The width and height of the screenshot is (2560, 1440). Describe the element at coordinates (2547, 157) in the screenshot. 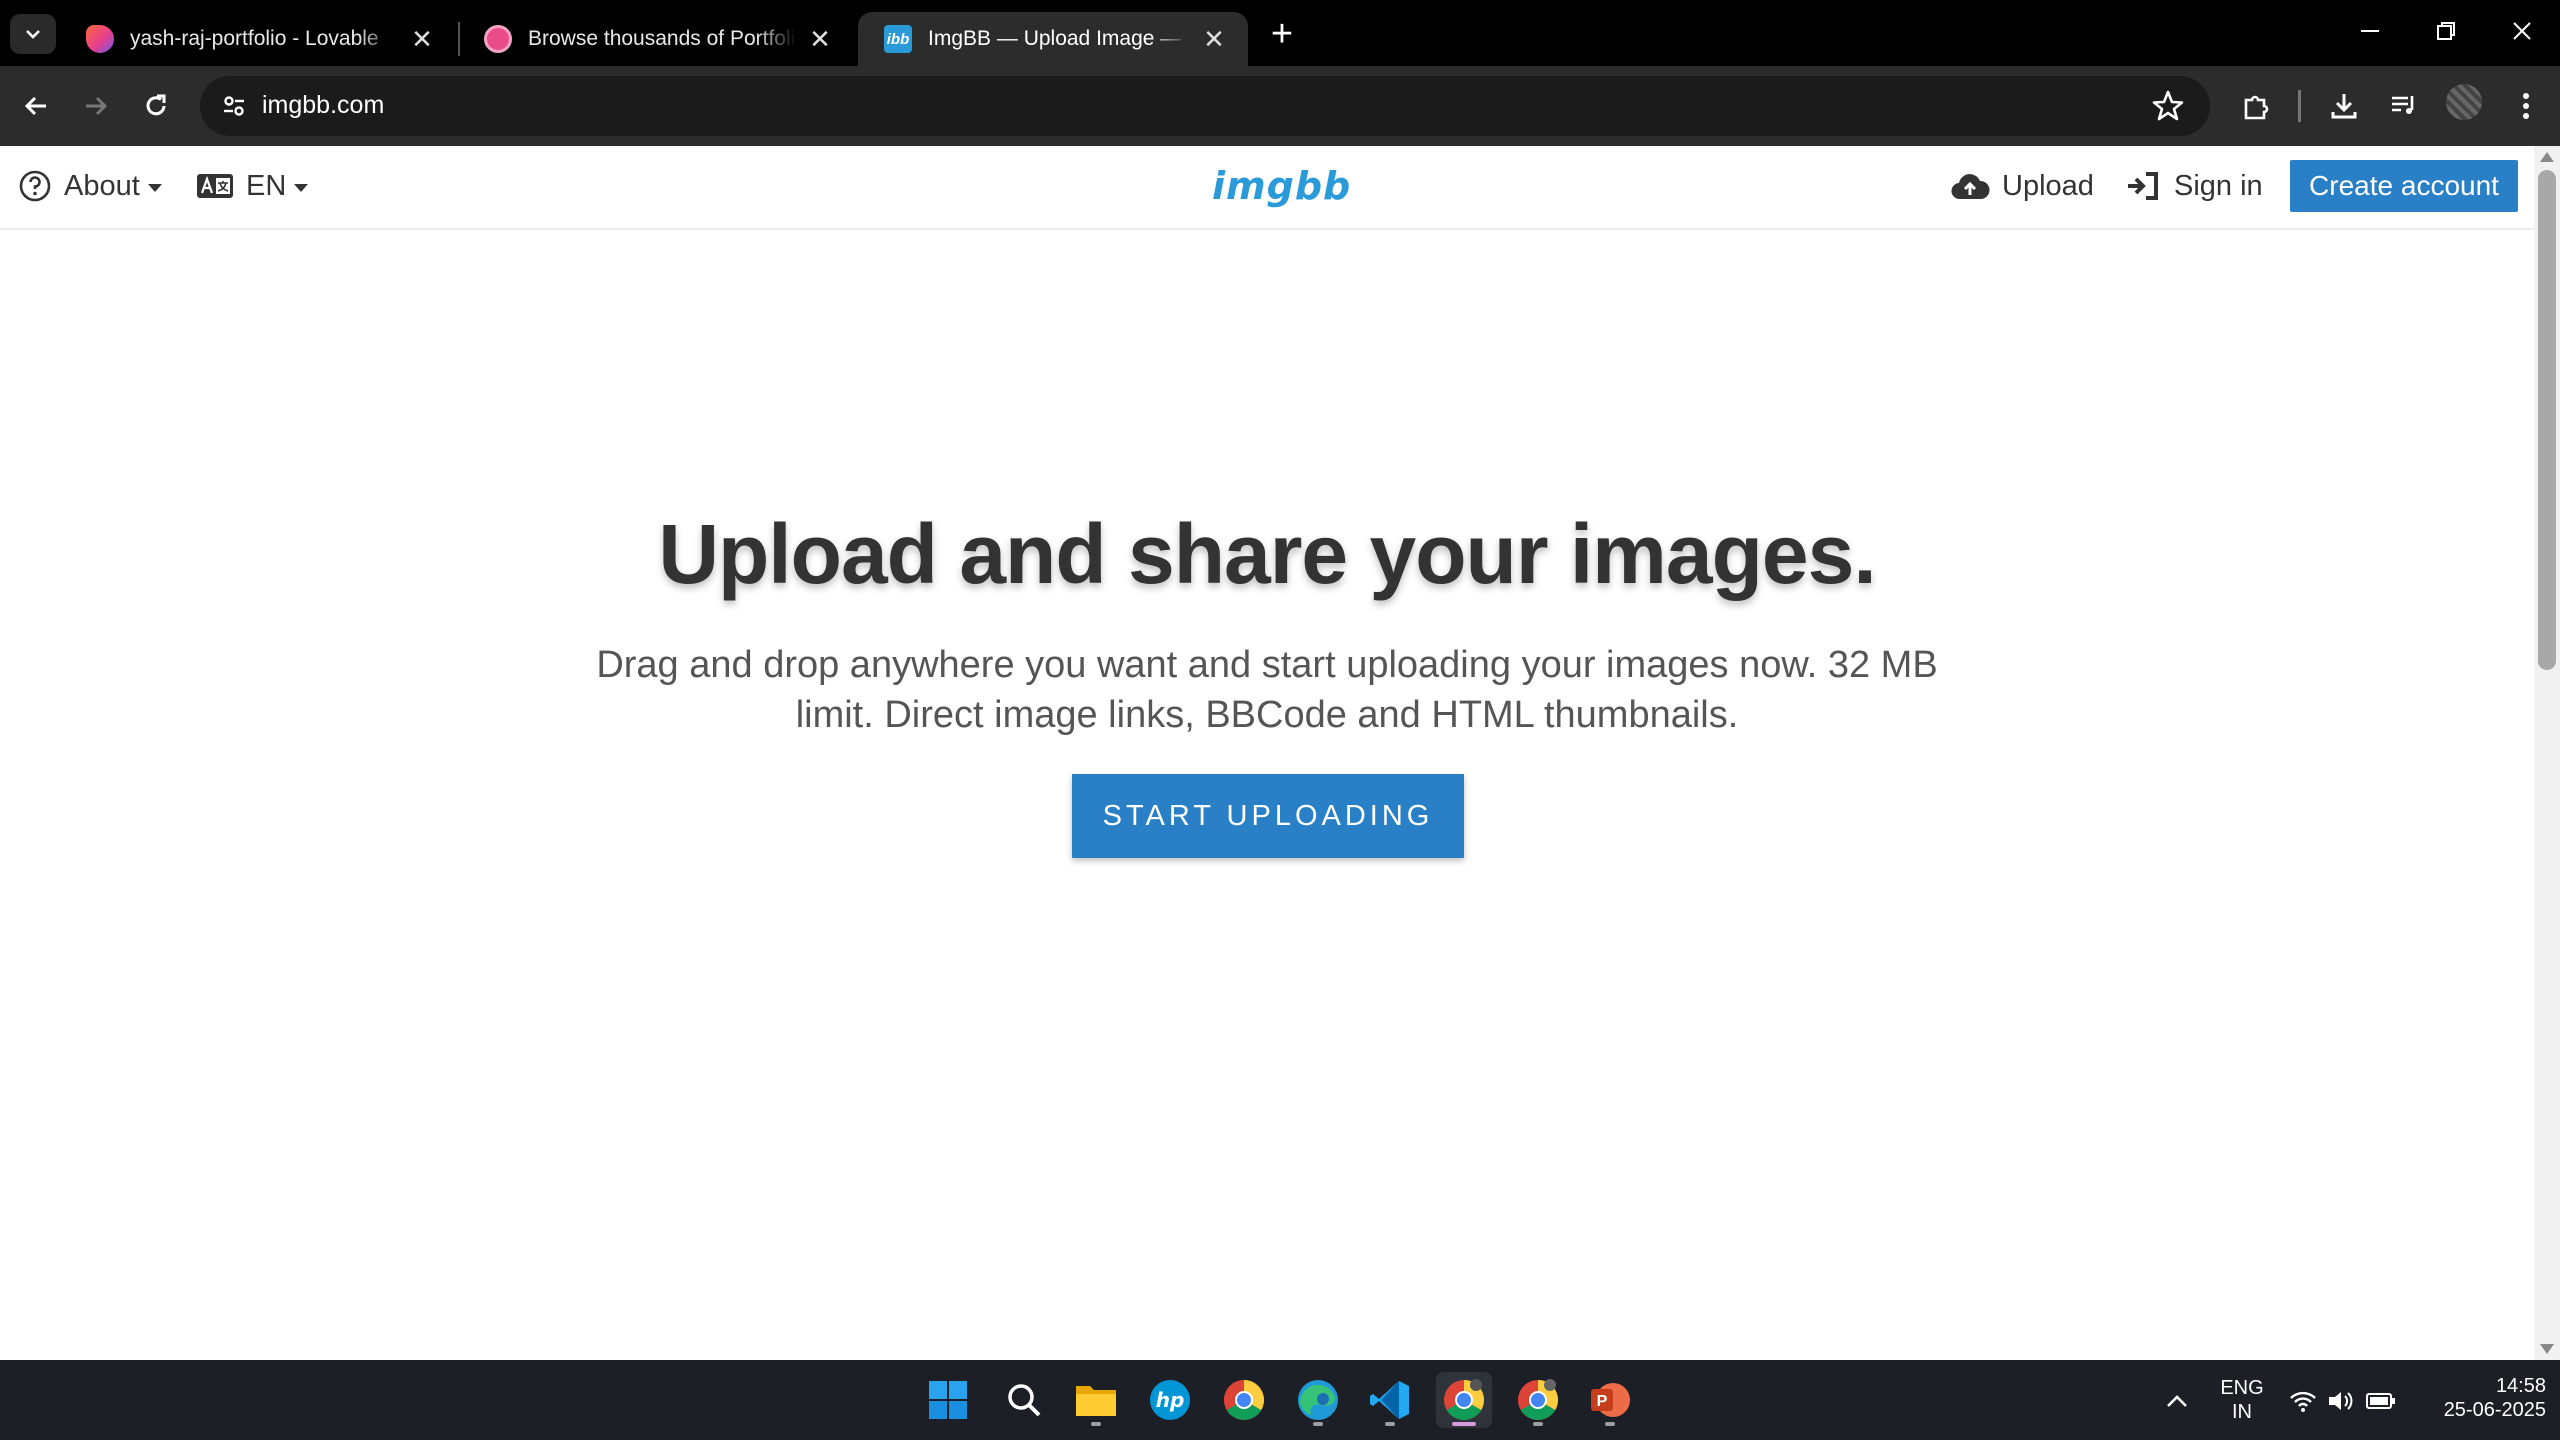

I see `scroll-up-icon` at that location.